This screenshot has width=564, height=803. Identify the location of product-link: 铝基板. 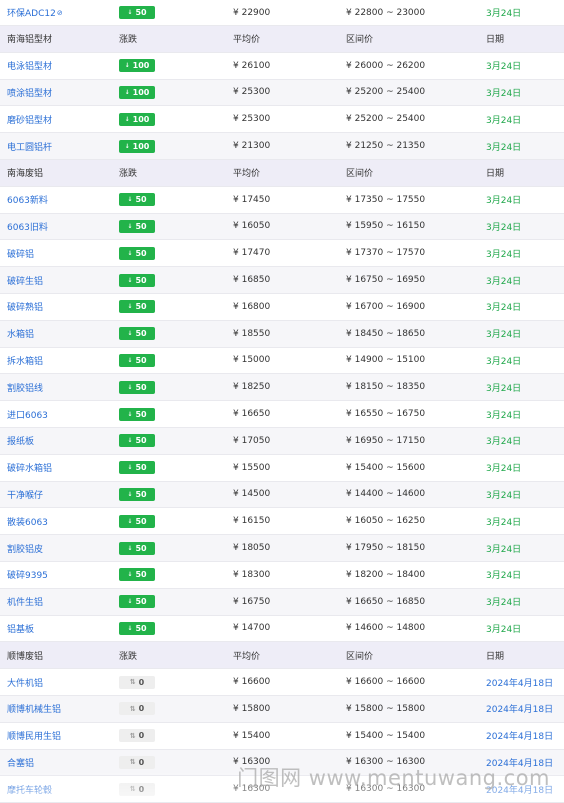
(20, 628).